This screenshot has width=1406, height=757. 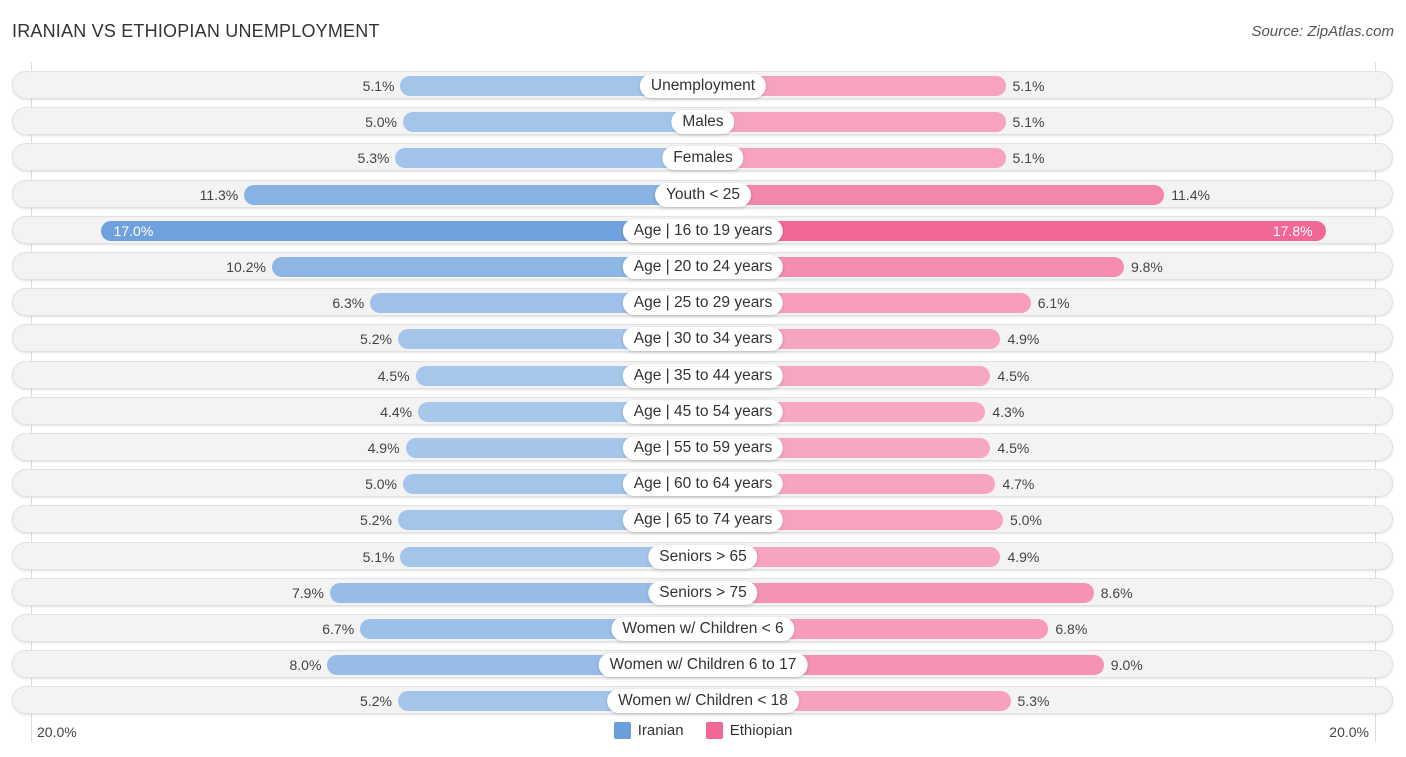 I want to click on category-label: Women w/ Children < 18, so click(x=703, y=701).